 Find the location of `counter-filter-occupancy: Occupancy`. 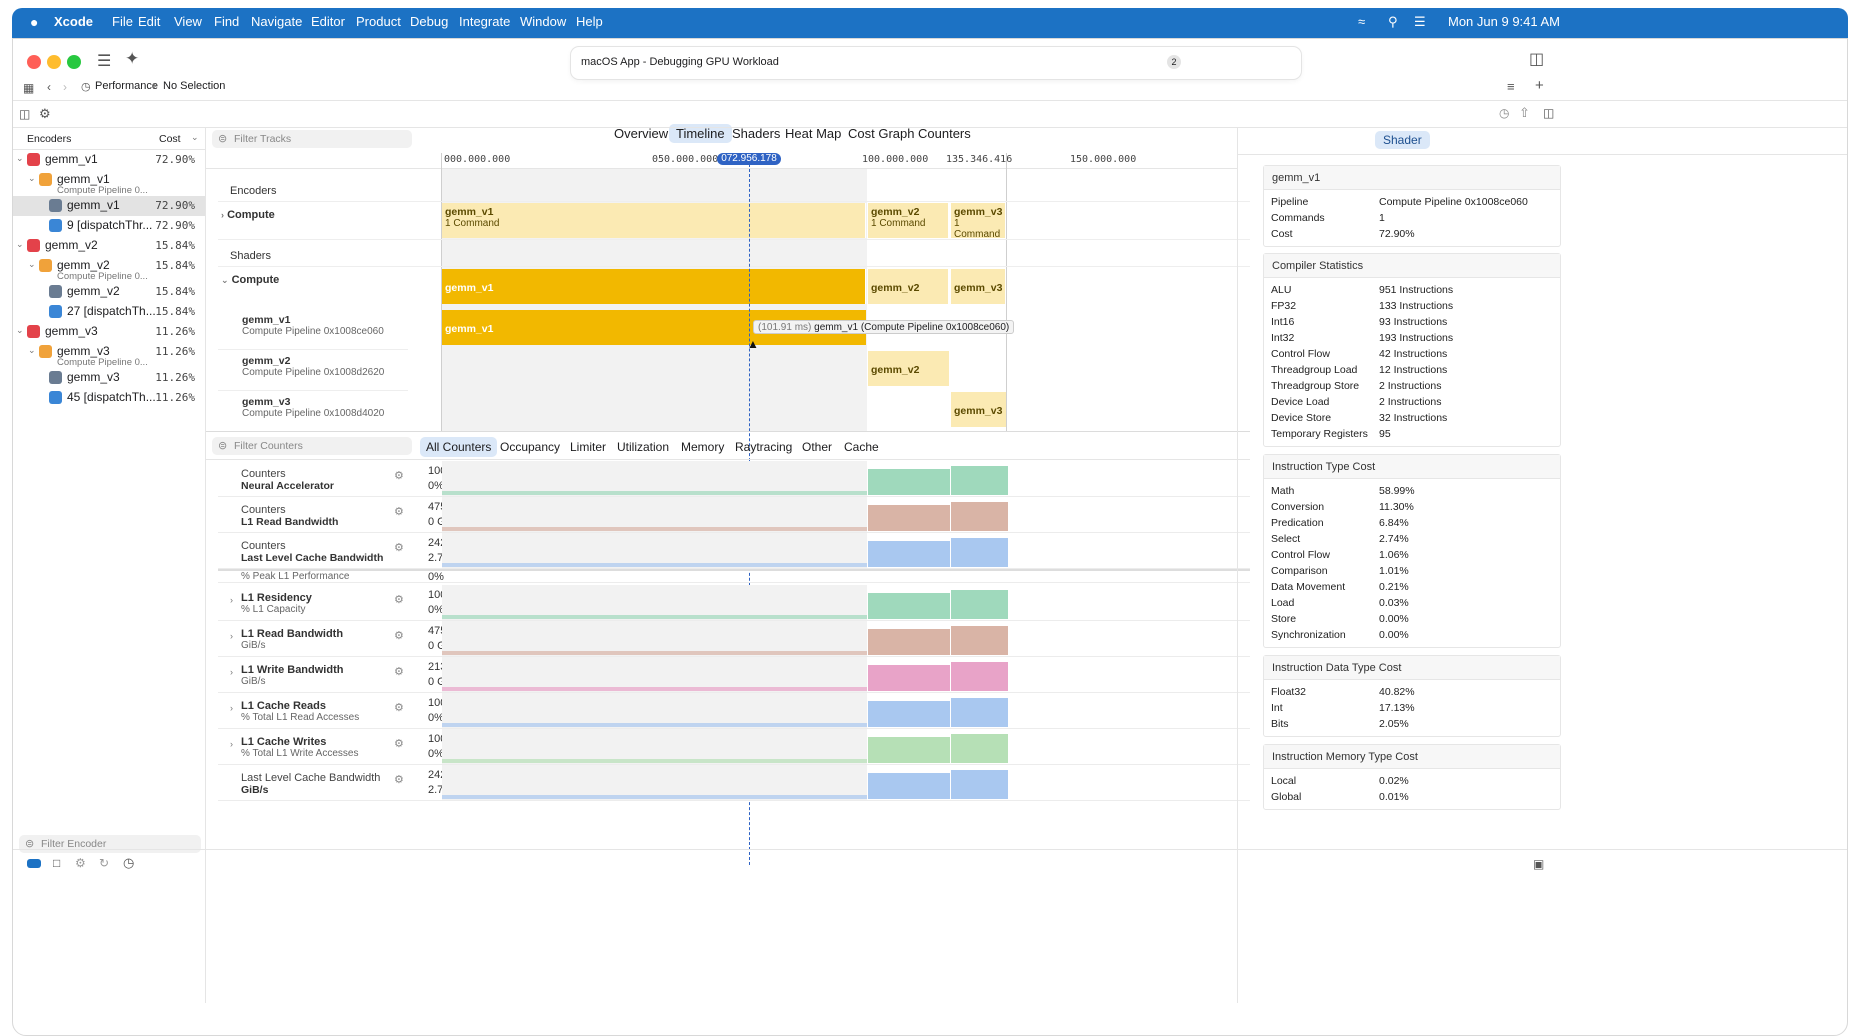

counter-filter-occupancy: Occupancy is located at coordinates (530, 447).